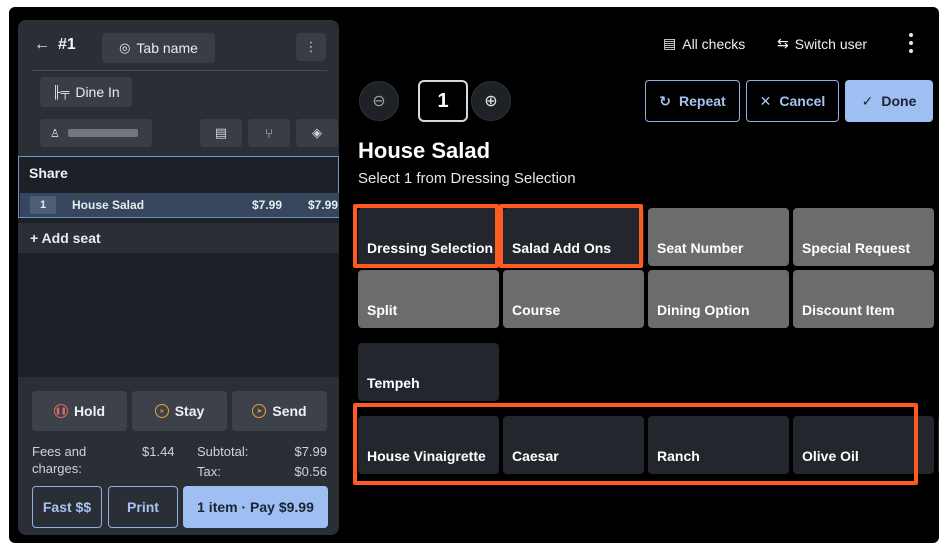 This screenshot has width=948, height=549. Describe the element at coordinates (467, 178) in the screenshot. I see `selection-instruction: Select 1 from Dressing Selection` at that location.